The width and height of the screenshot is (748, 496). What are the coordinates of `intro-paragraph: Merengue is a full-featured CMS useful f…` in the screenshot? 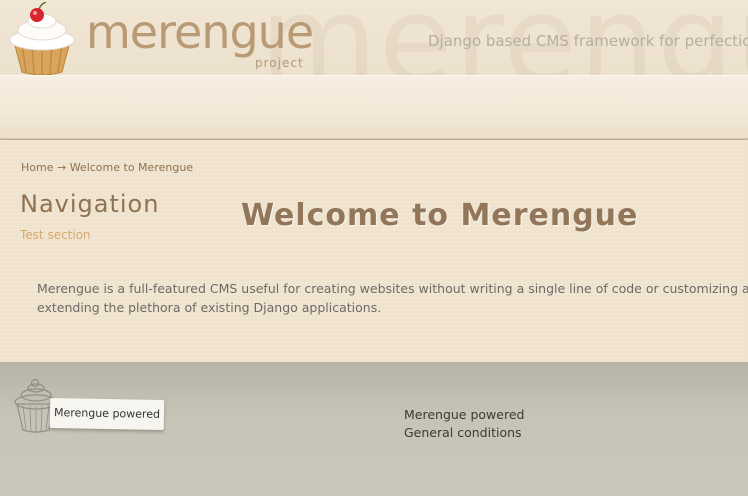 It's located at (392, 298).